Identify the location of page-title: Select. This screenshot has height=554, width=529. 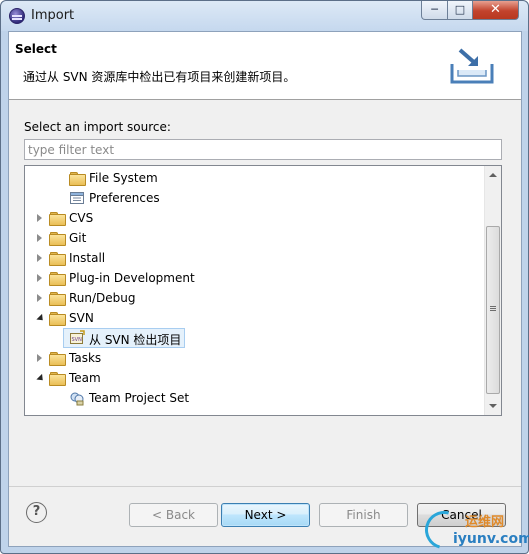
(36, 49).